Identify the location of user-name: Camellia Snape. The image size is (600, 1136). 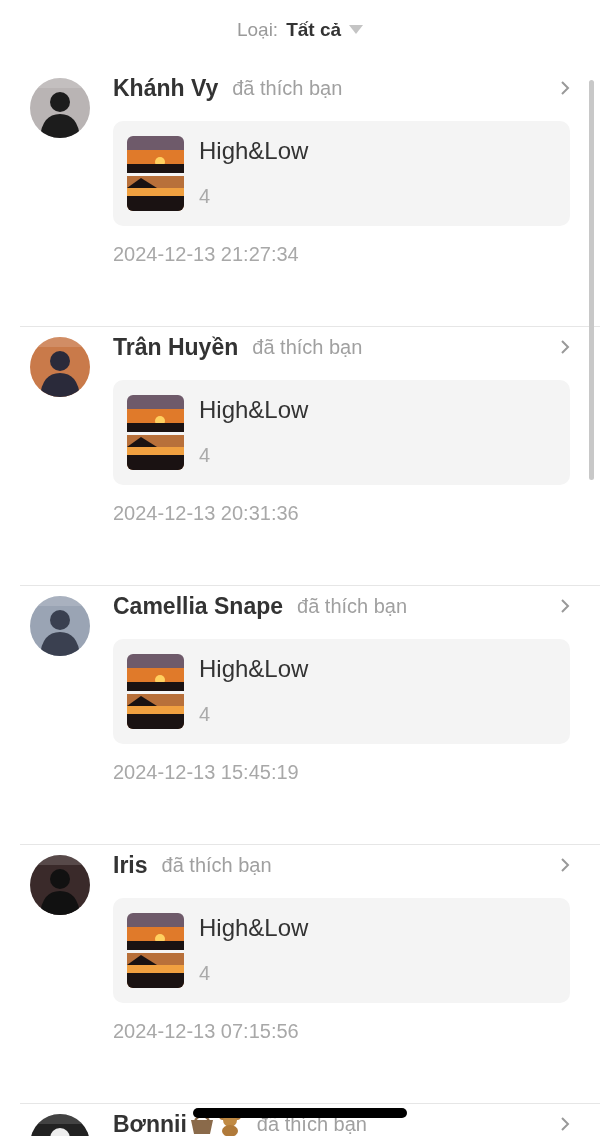
(198, 606).